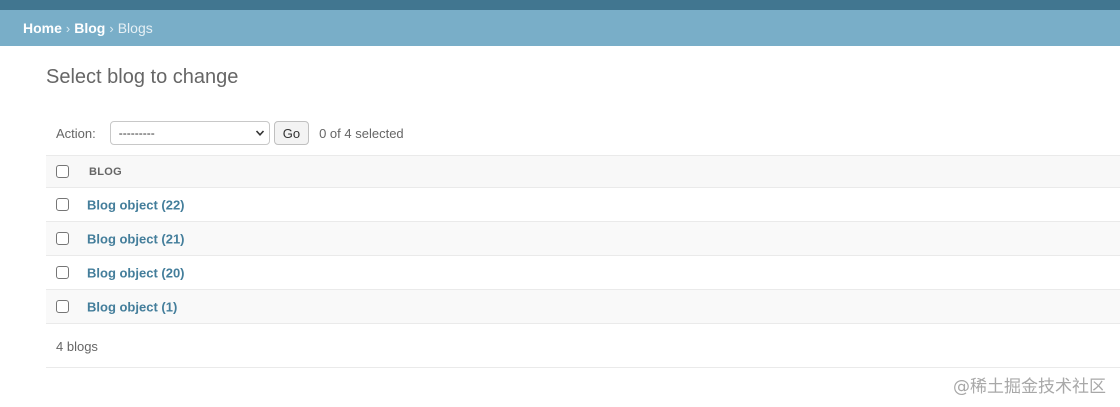 This screenshot has width=1120, height=407. Describe the element at coordinates (189, 133) in the screenshot. I see `action-select: ---------` at that location.